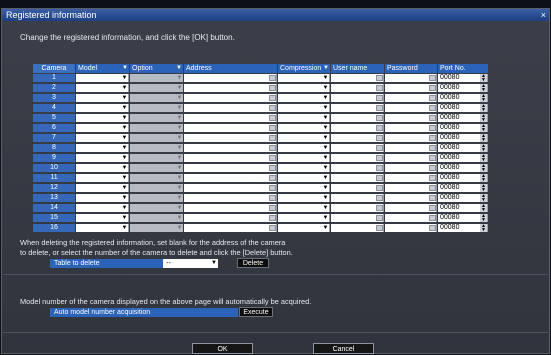 The width and height of the screenshot is (551, 355). I want to click on cancel-button: Cancel, so click(343, 348).